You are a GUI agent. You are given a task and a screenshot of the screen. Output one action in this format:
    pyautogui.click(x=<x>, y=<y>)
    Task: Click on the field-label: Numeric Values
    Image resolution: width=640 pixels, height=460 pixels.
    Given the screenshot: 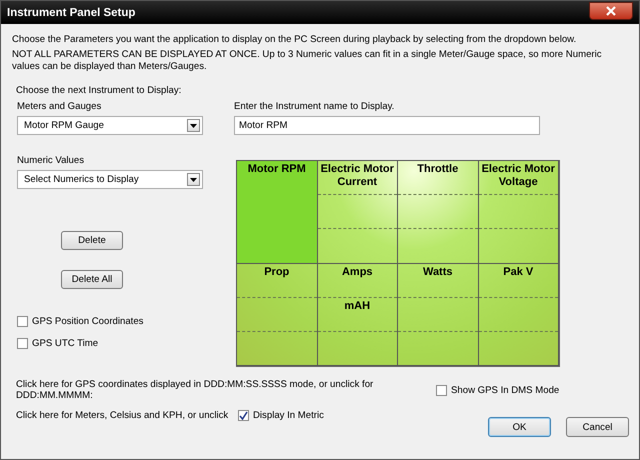 What is the action you would take?
    pyautogui.click(x=50, y=160)
    